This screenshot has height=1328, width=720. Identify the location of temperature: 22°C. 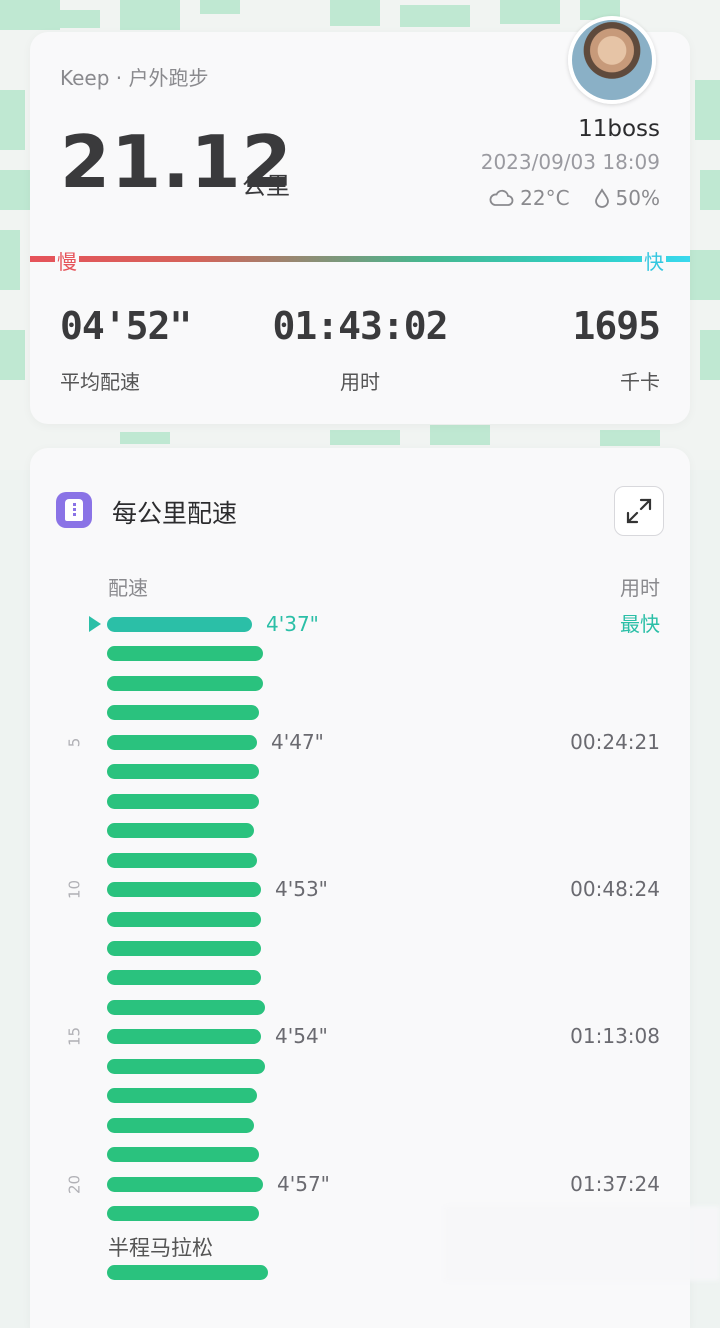
(545, 198).